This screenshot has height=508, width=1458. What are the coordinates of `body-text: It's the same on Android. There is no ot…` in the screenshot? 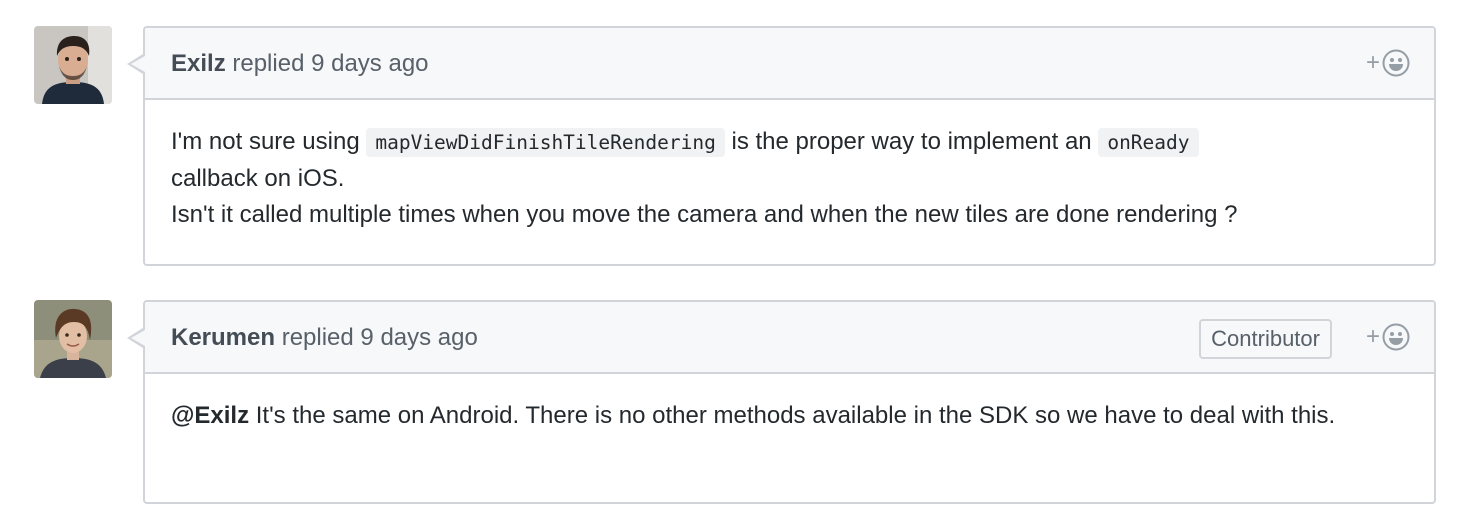 It's located at (792, 415).